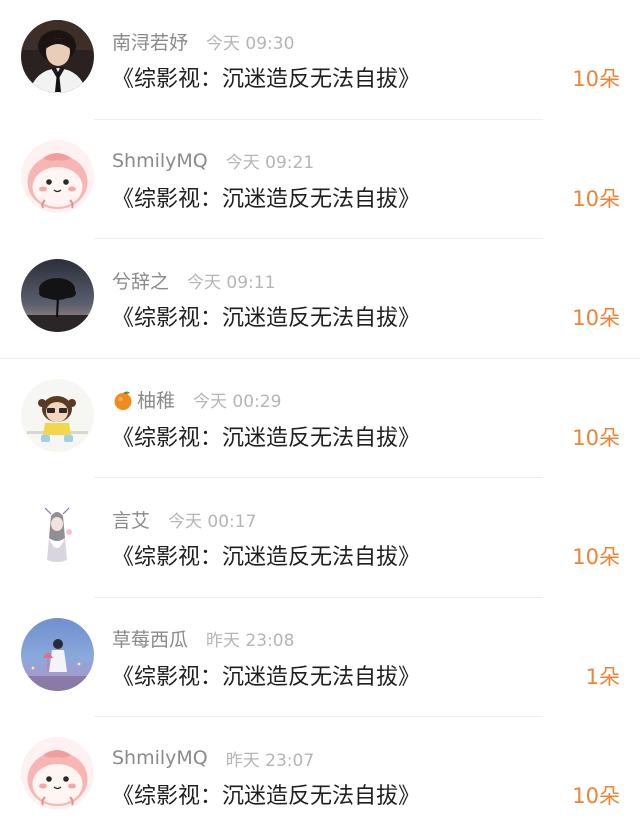  I want to click on young-man-suit-avatar, so click(57, 56).